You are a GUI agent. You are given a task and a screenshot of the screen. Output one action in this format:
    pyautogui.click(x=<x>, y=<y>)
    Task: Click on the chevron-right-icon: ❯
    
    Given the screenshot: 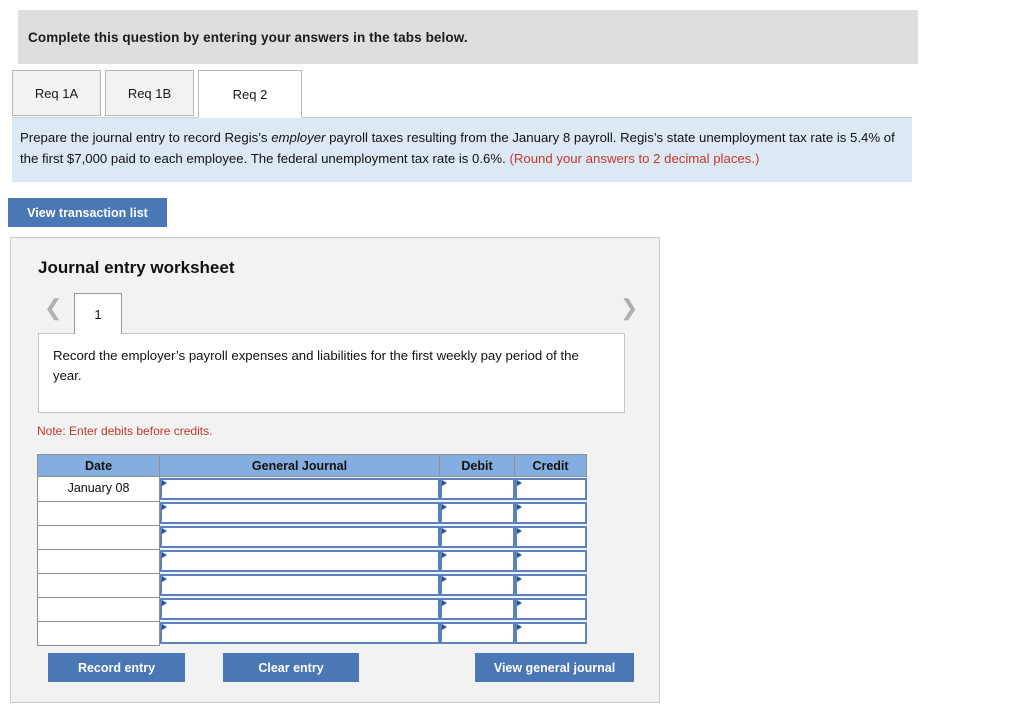 What is the action you would take?
    pyautogui.click(x=629, y=308)
    